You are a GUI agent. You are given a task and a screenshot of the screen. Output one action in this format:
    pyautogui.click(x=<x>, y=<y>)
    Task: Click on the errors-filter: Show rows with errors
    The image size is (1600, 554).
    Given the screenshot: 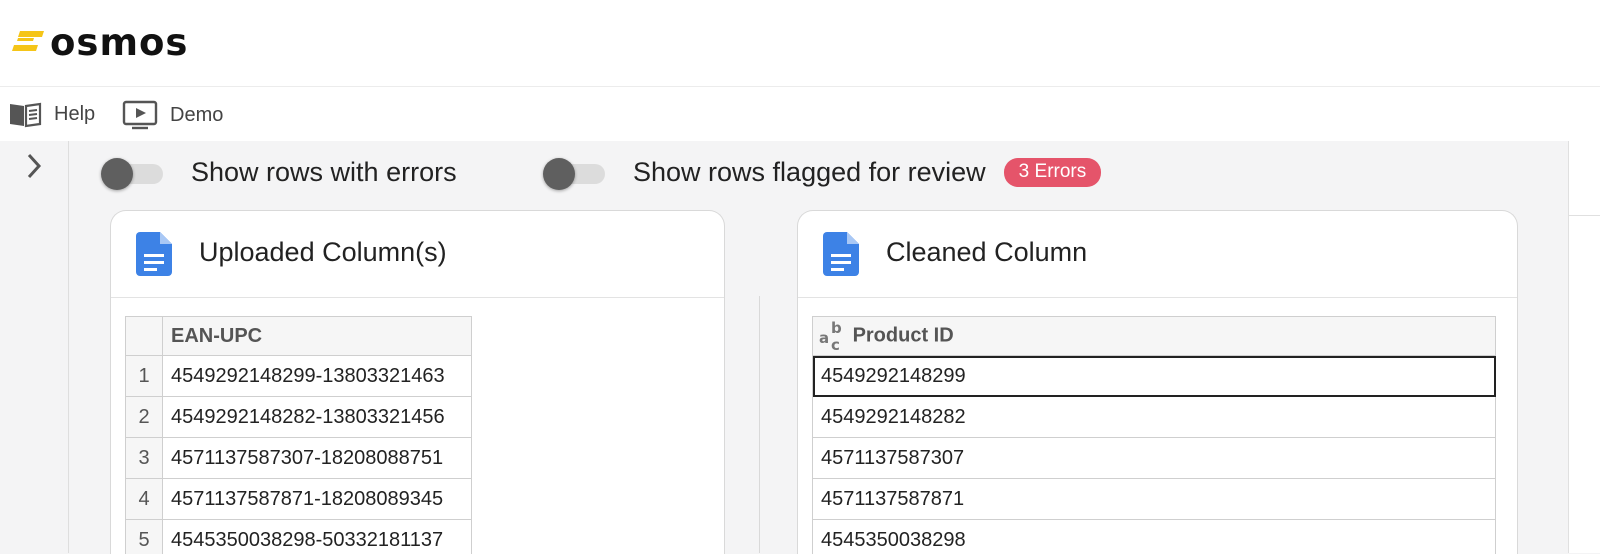 What is the action you would take?
    pyautogui.click(x=279, y=172)
    